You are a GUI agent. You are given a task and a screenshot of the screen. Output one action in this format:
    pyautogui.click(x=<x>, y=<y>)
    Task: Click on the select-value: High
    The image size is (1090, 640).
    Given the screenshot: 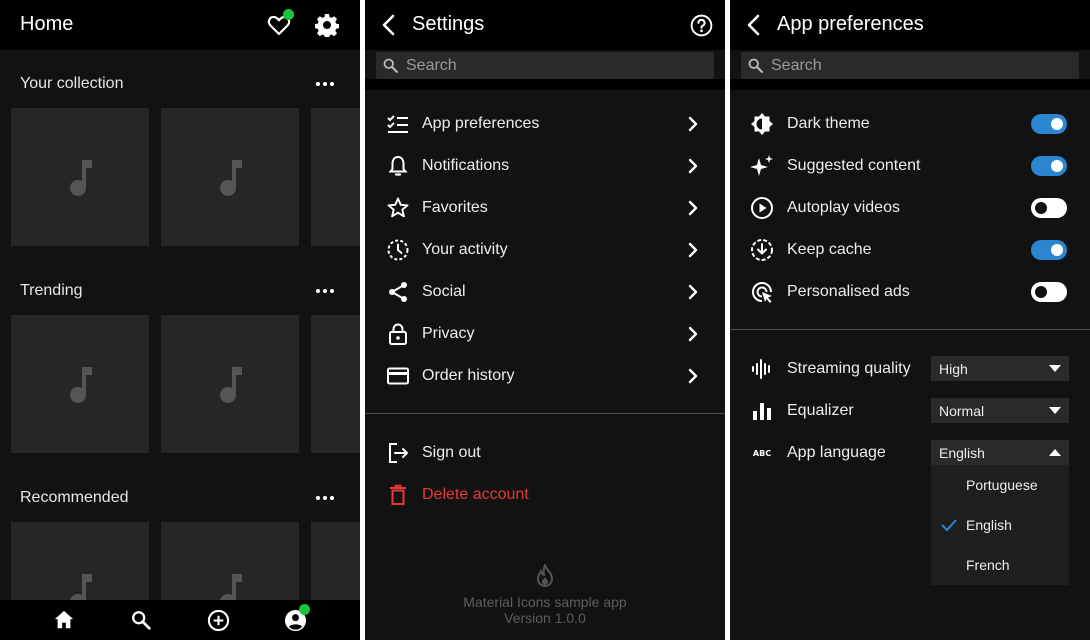 What is the action you would take?
    pyautogui.click(x=953, y=369)
    